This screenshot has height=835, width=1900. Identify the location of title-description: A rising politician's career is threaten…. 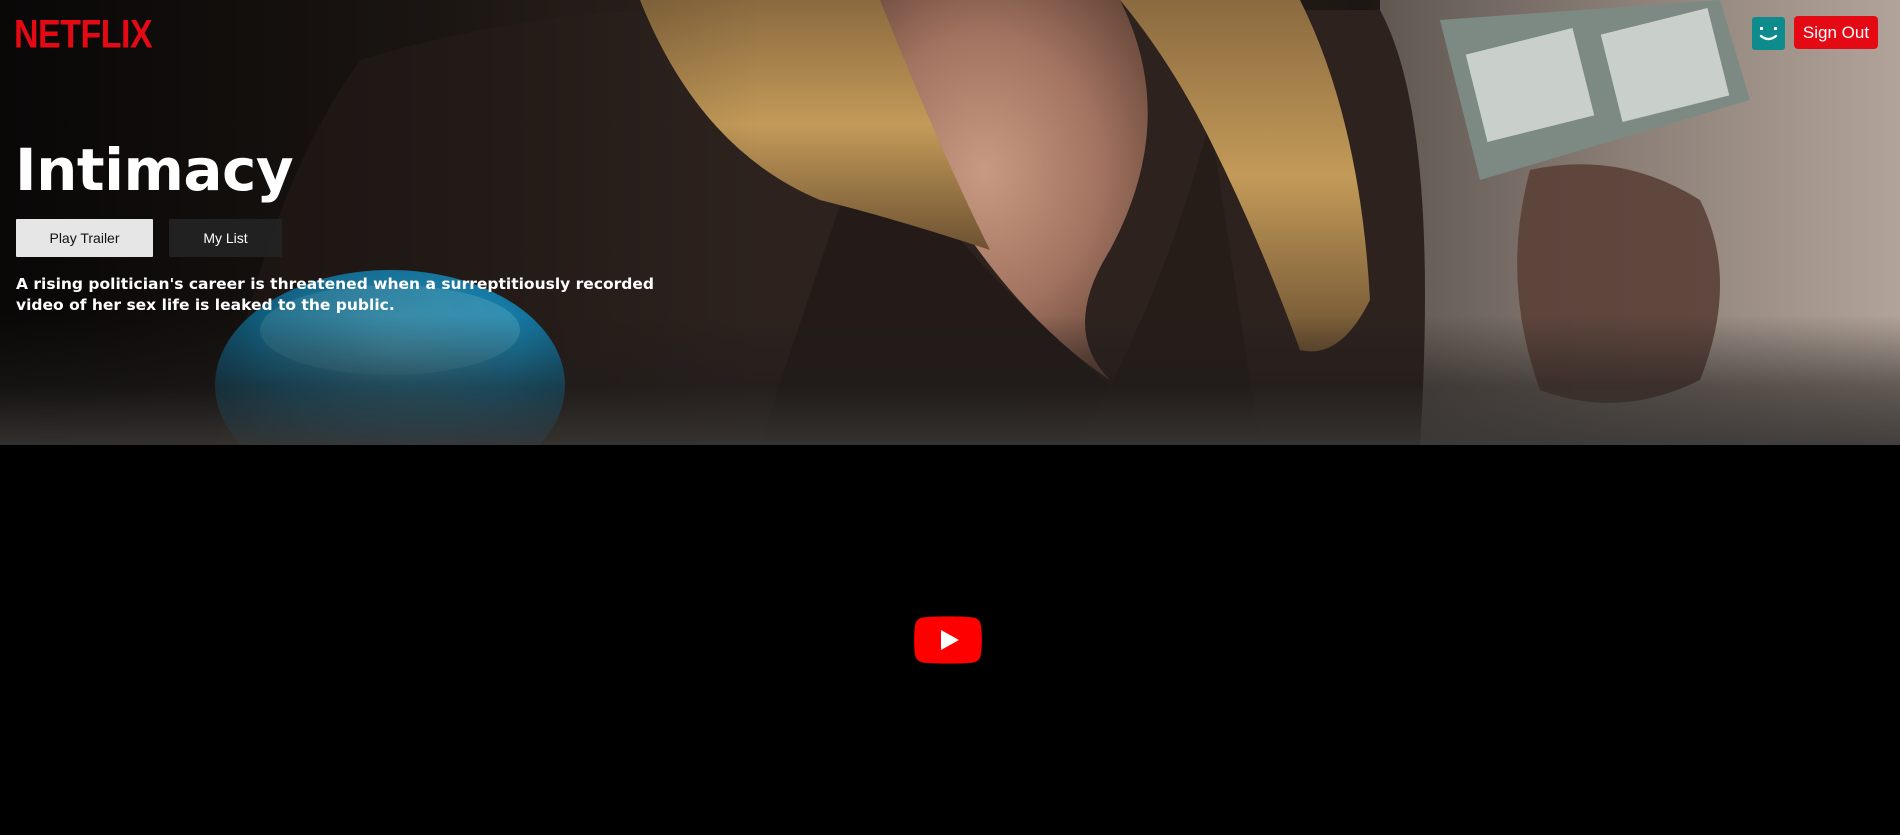
(335, 294).